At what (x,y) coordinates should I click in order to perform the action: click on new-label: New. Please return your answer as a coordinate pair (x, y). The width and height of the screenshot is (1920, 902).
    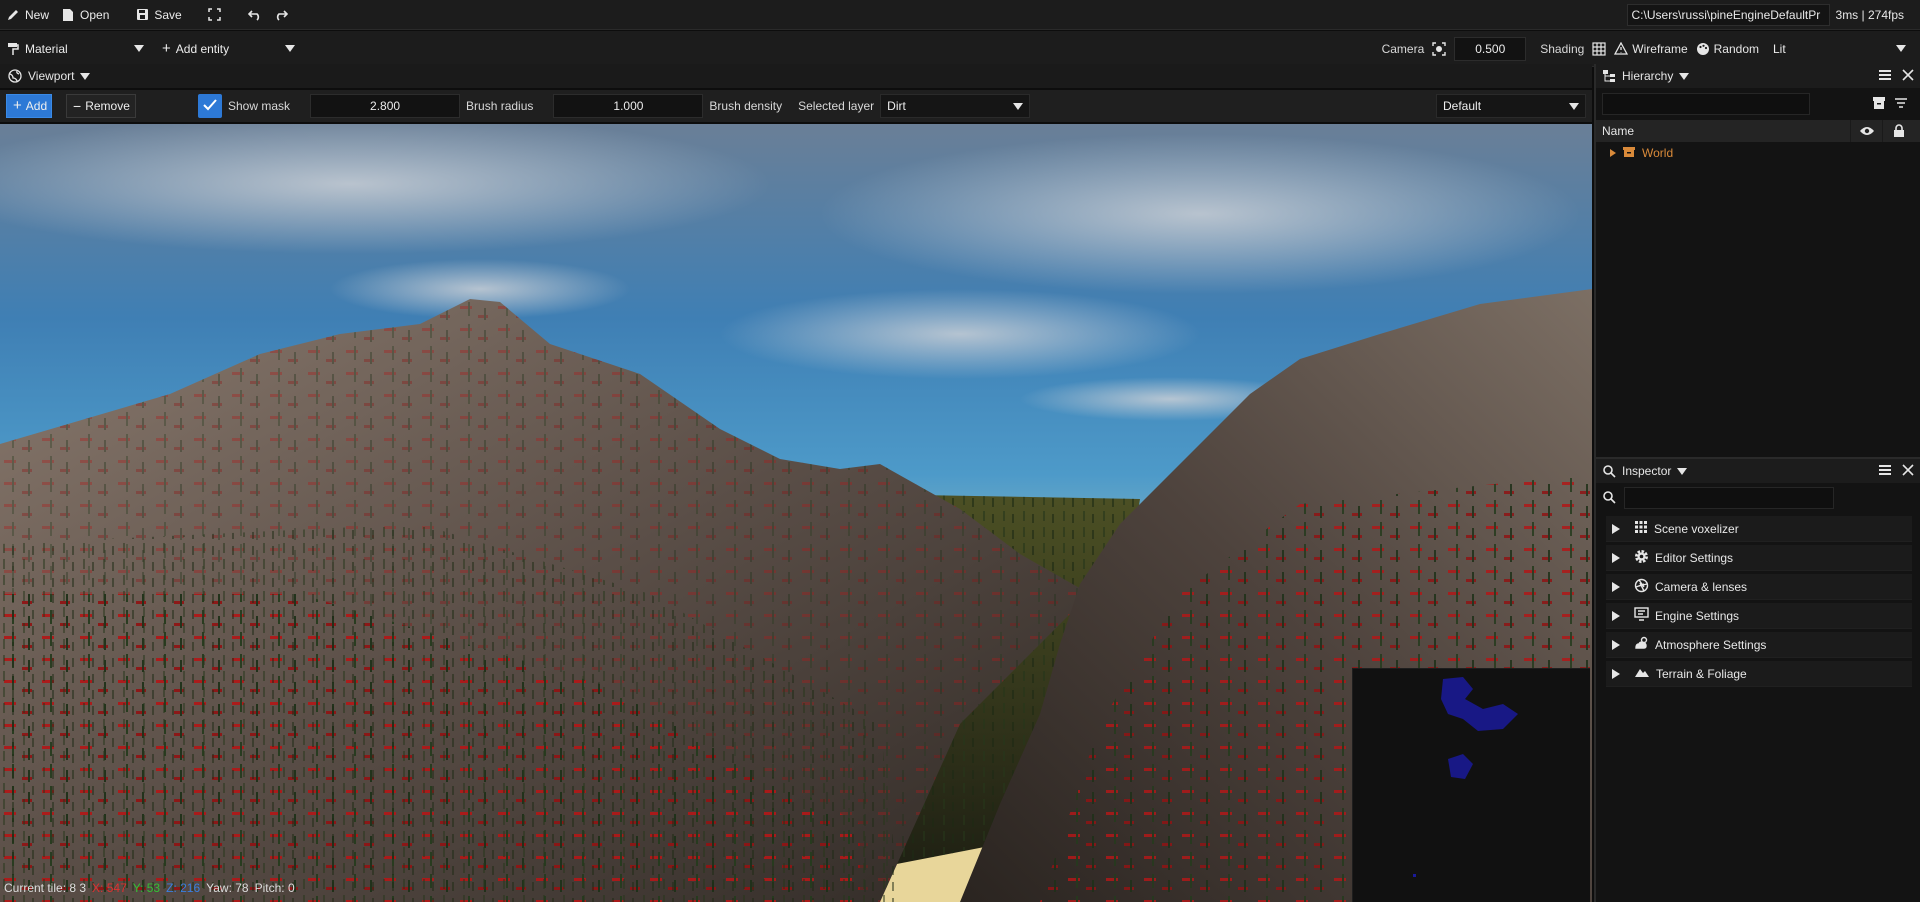
    Looking at the image, I should click on (37, 14).